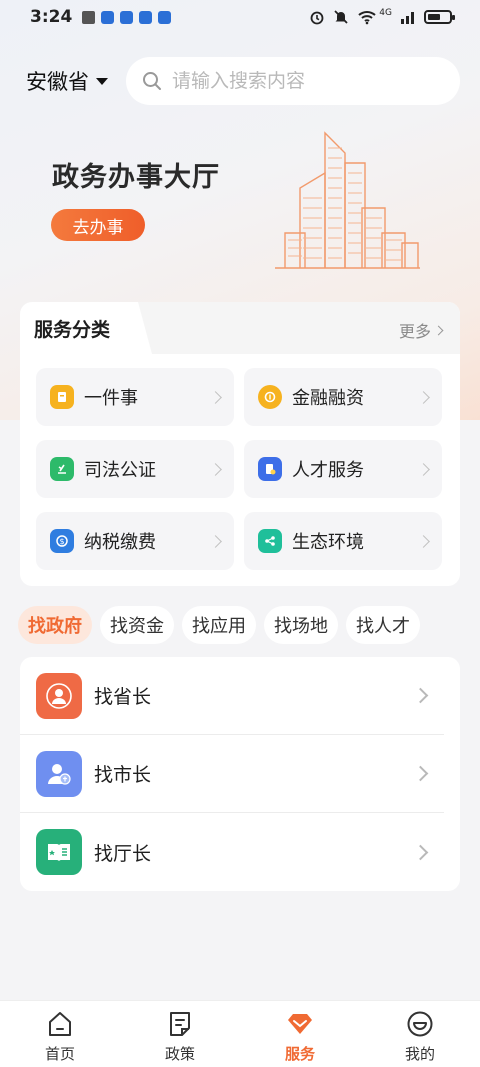  Describe the element at coordinates (300, 1024) in the screenshot. I see `service-icon` at that location.